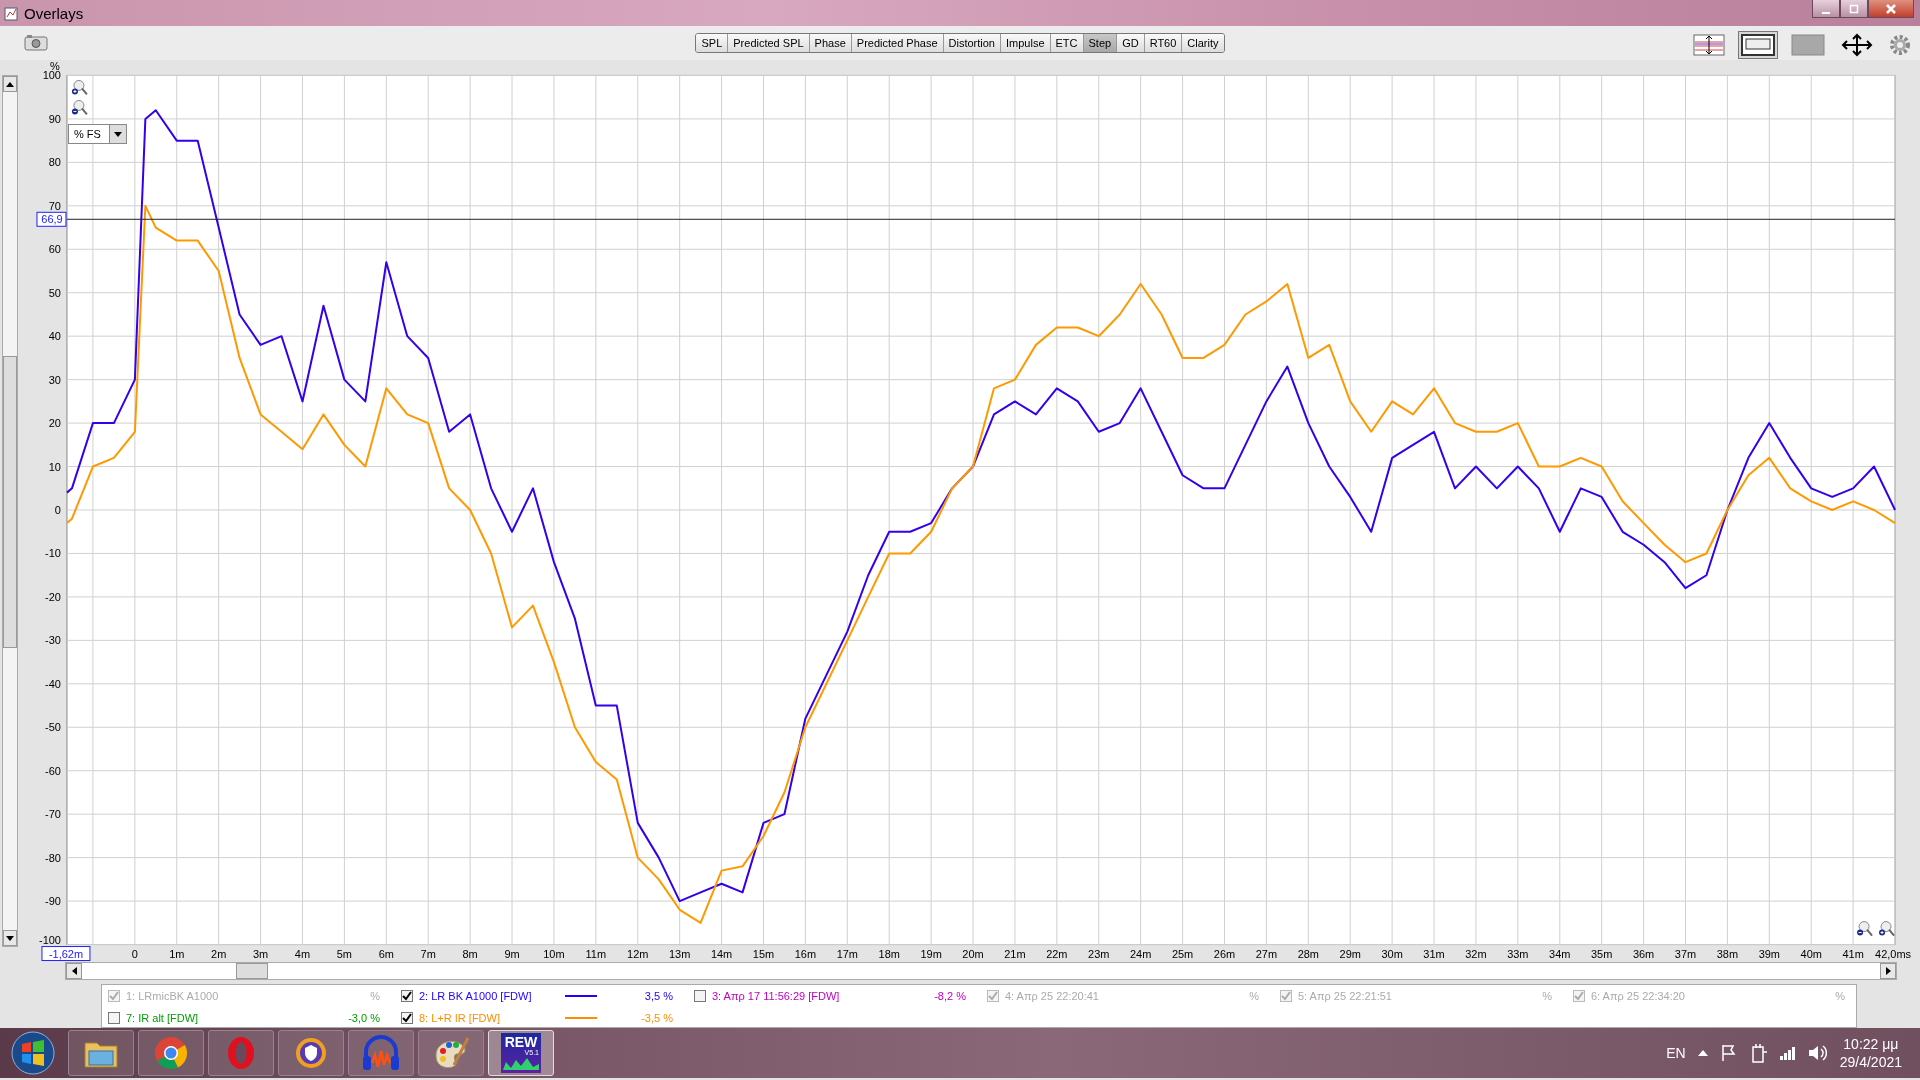 Image resolution: width=1920 pixels, height=1080 pixels. What do you see at coordinates (54, 118) in the screenshot?
I see `y-tick-label: 90` at bounding box center [54, 118].